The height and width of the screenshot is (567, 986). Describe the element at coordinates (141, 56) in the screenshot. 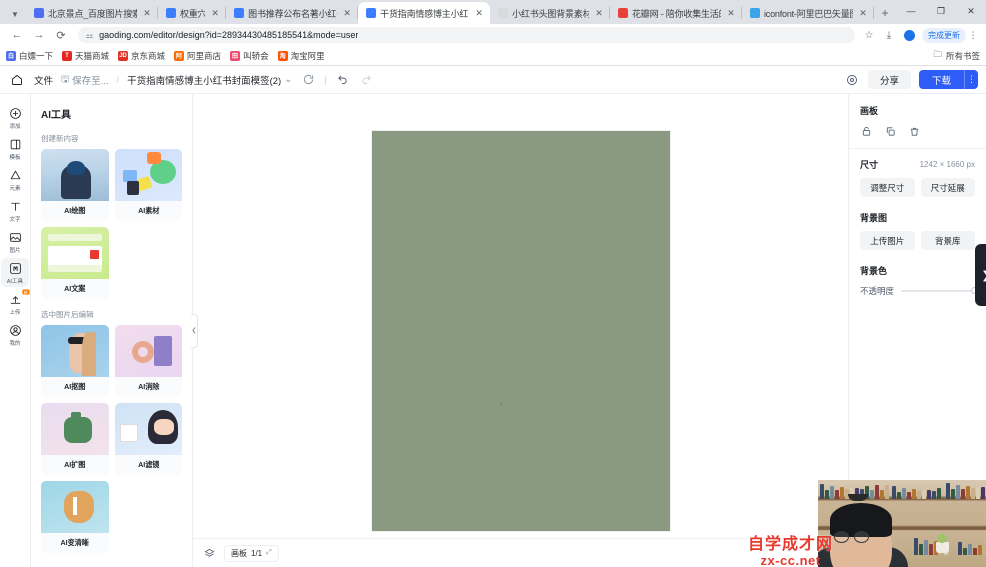

I see `bookmark-item: JD 京东商城` at that location.